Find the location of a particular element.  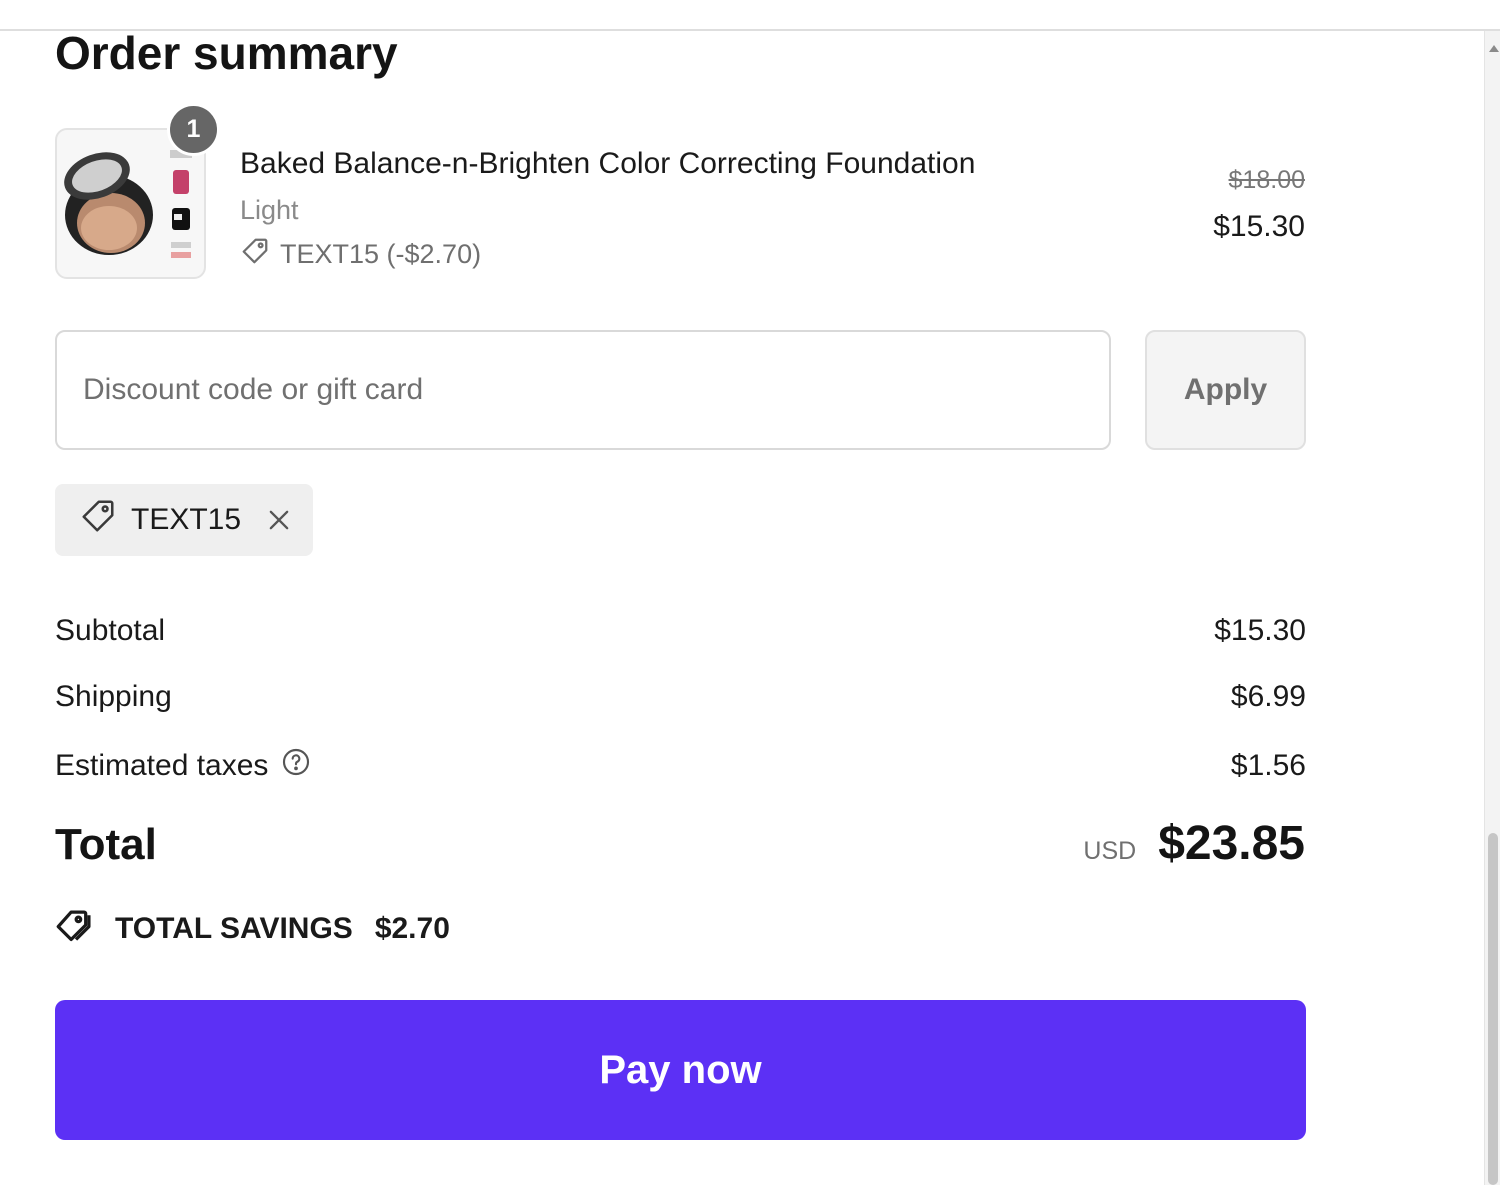

total-value: $23.85 is located at coordinates (1231, 843).